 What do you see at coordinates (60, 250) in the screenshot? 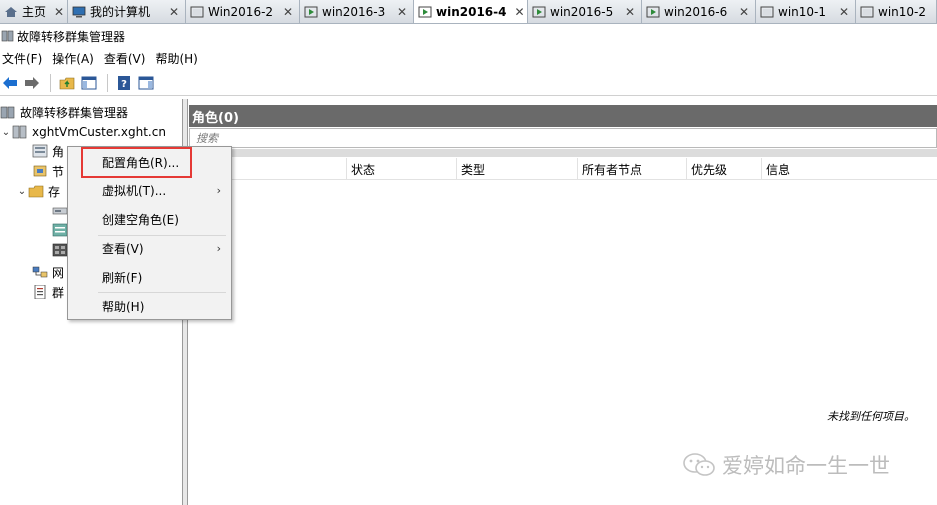
I see `enclosure-icon` at bounding box center [60, 250].